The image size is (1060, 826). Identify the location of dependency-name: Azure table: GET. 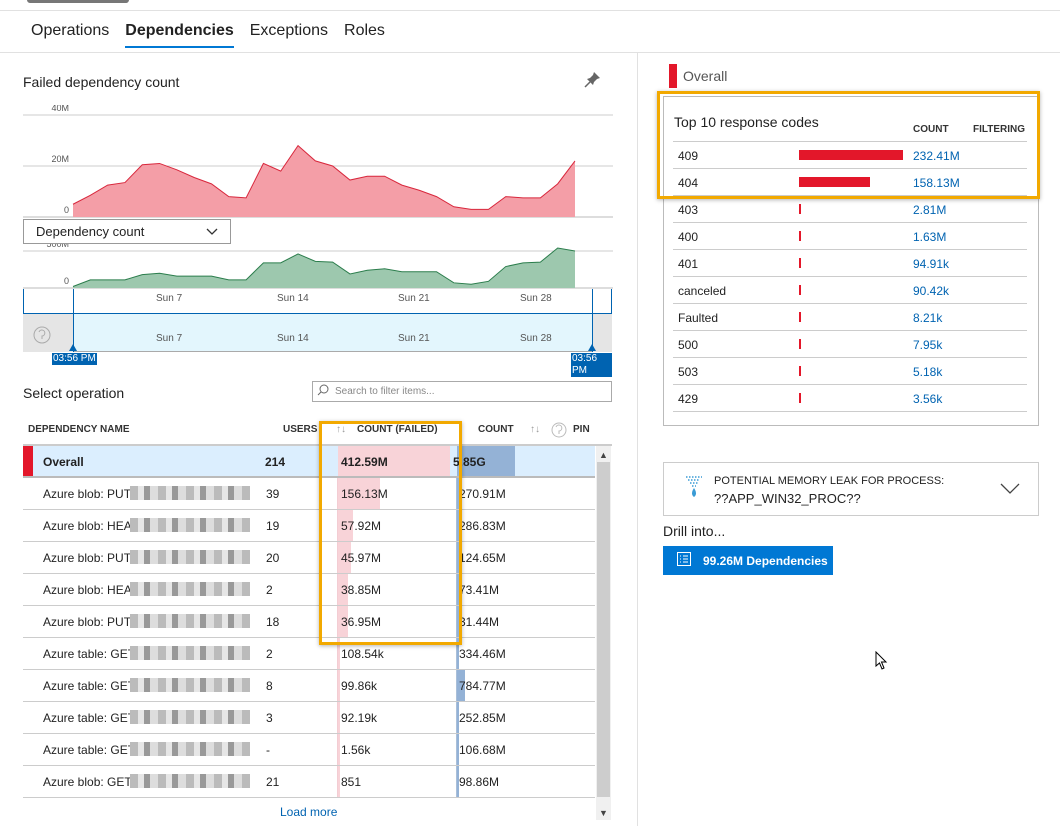
(89, 654).